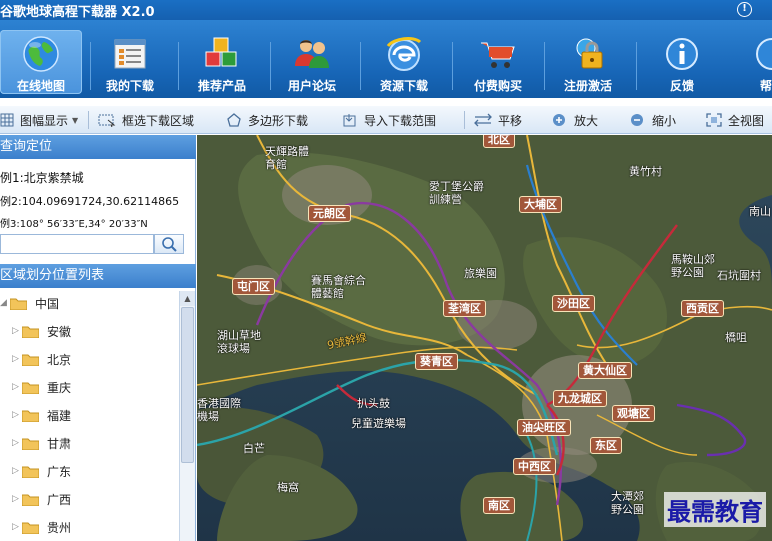  I want to click on district-label: 九龙城区, so click(580, 398).